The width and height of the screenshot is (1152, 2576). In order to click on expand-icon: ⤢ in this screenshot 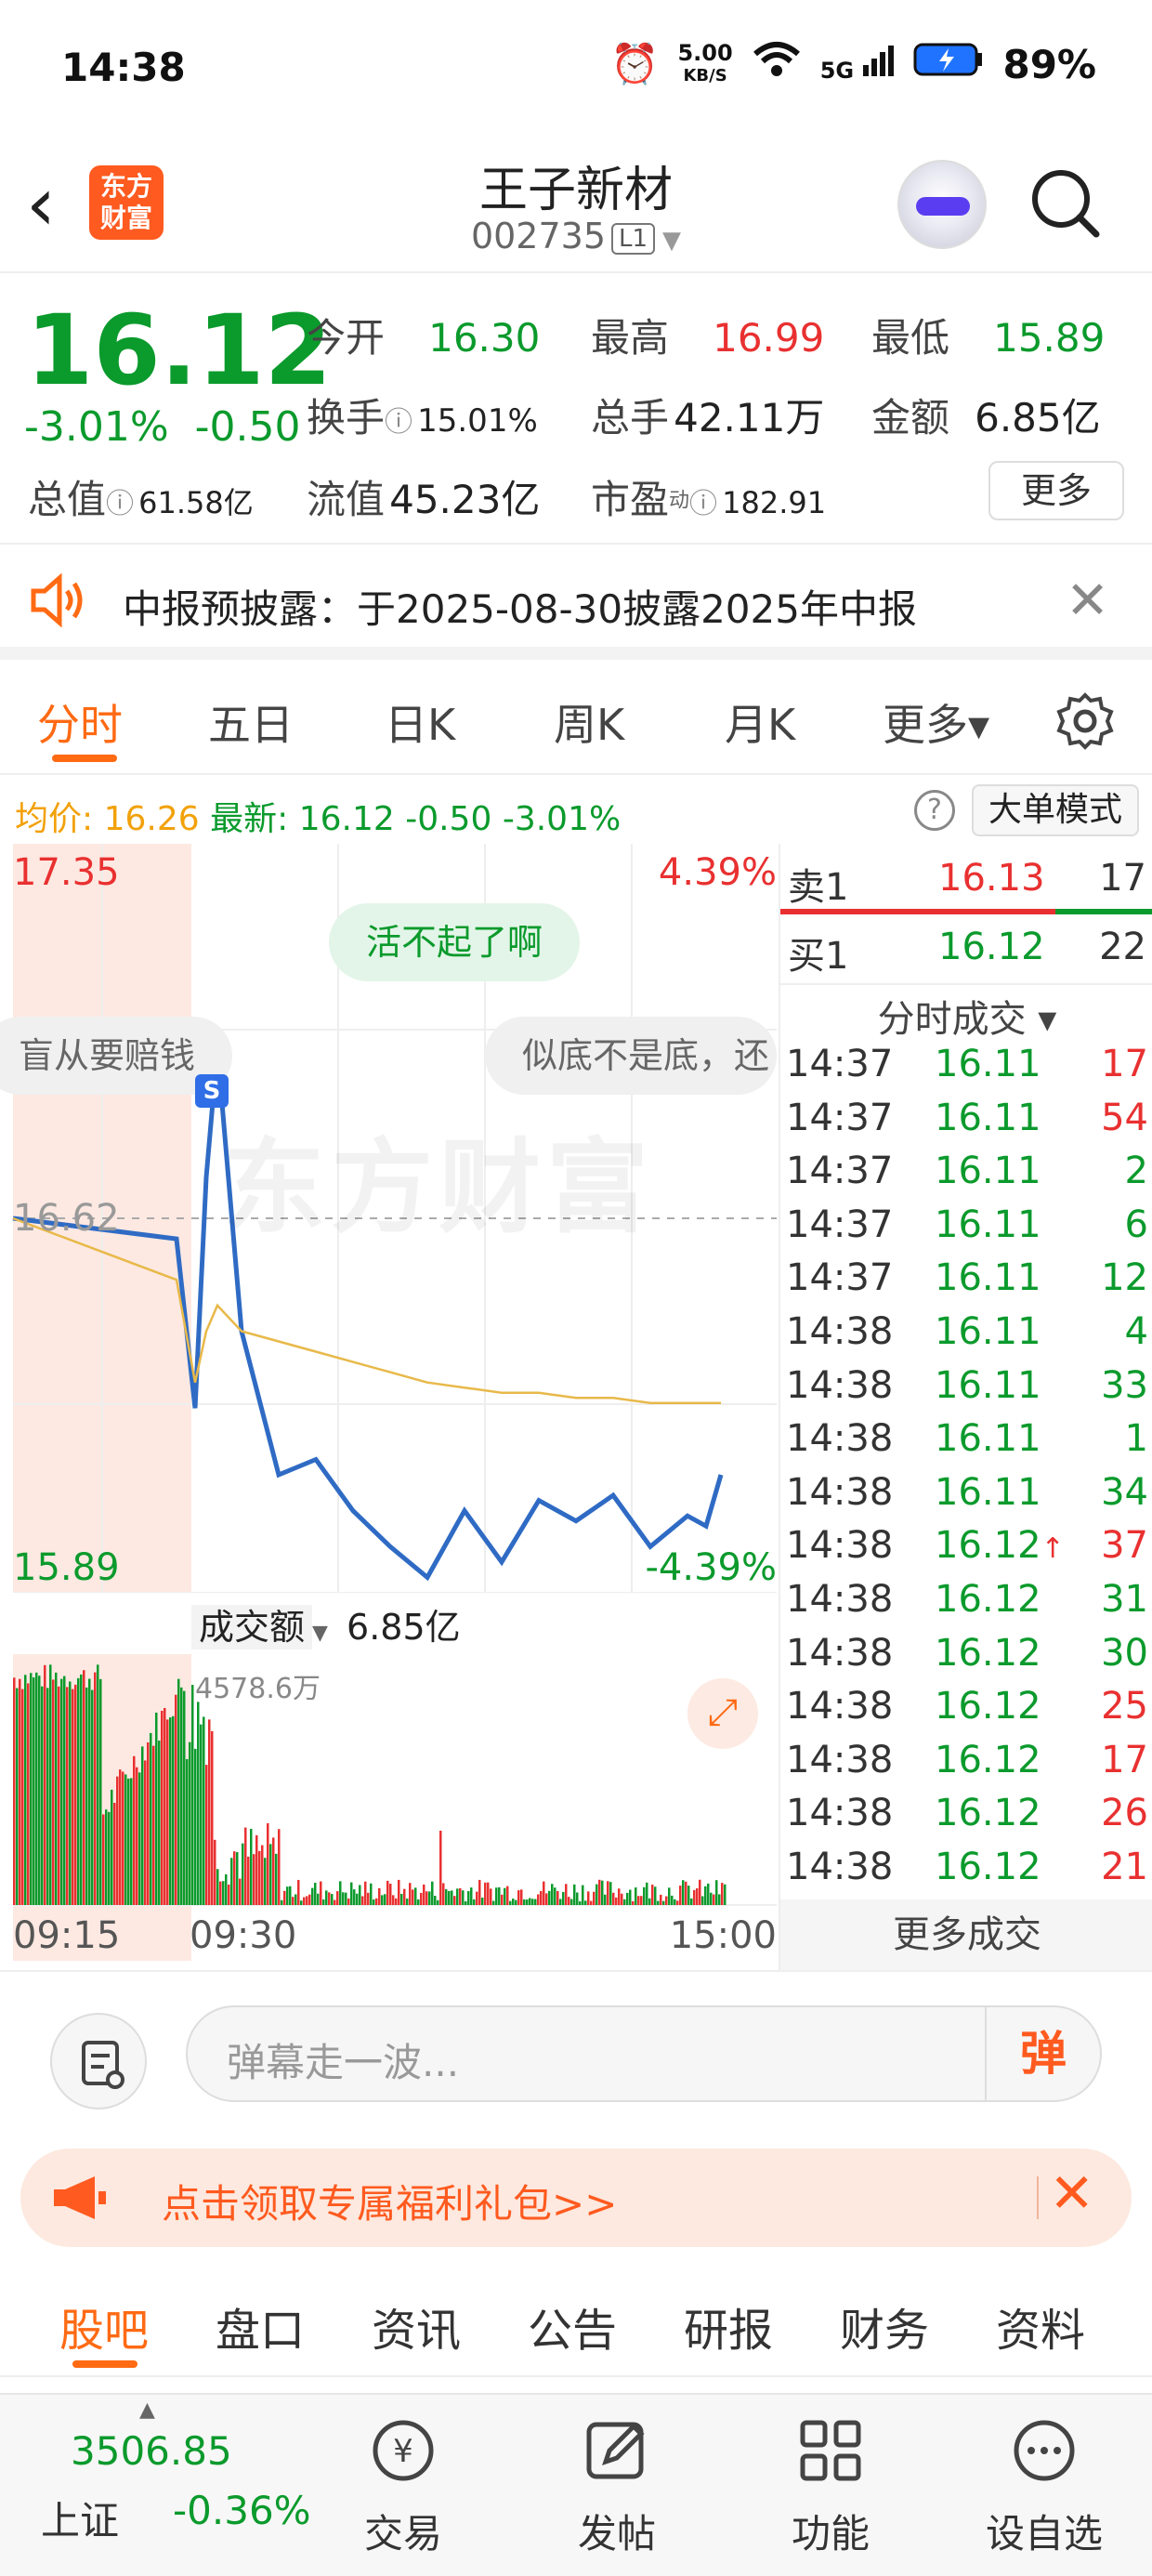, I will do `click(722, 1713)`.